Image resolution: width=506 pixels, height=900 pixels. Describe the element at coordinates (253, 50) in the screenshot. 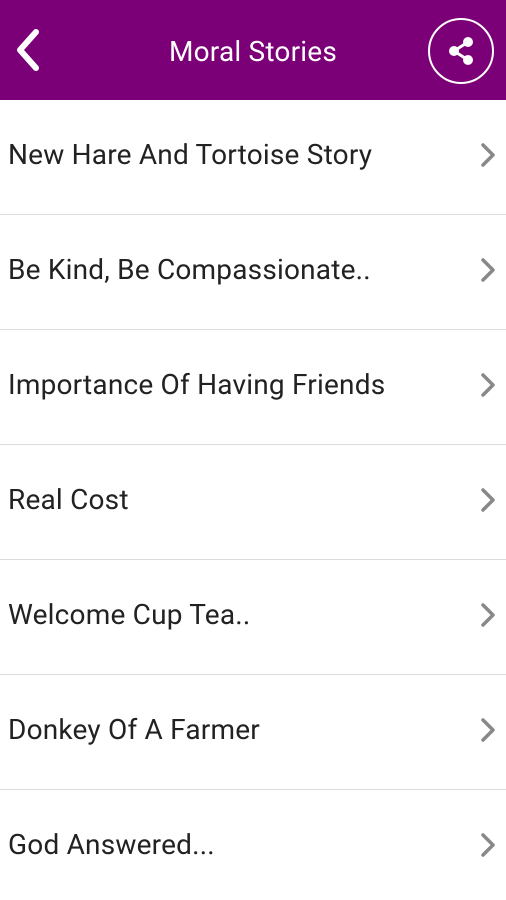

I see `top-app-bar: Moral Stories` at that location.